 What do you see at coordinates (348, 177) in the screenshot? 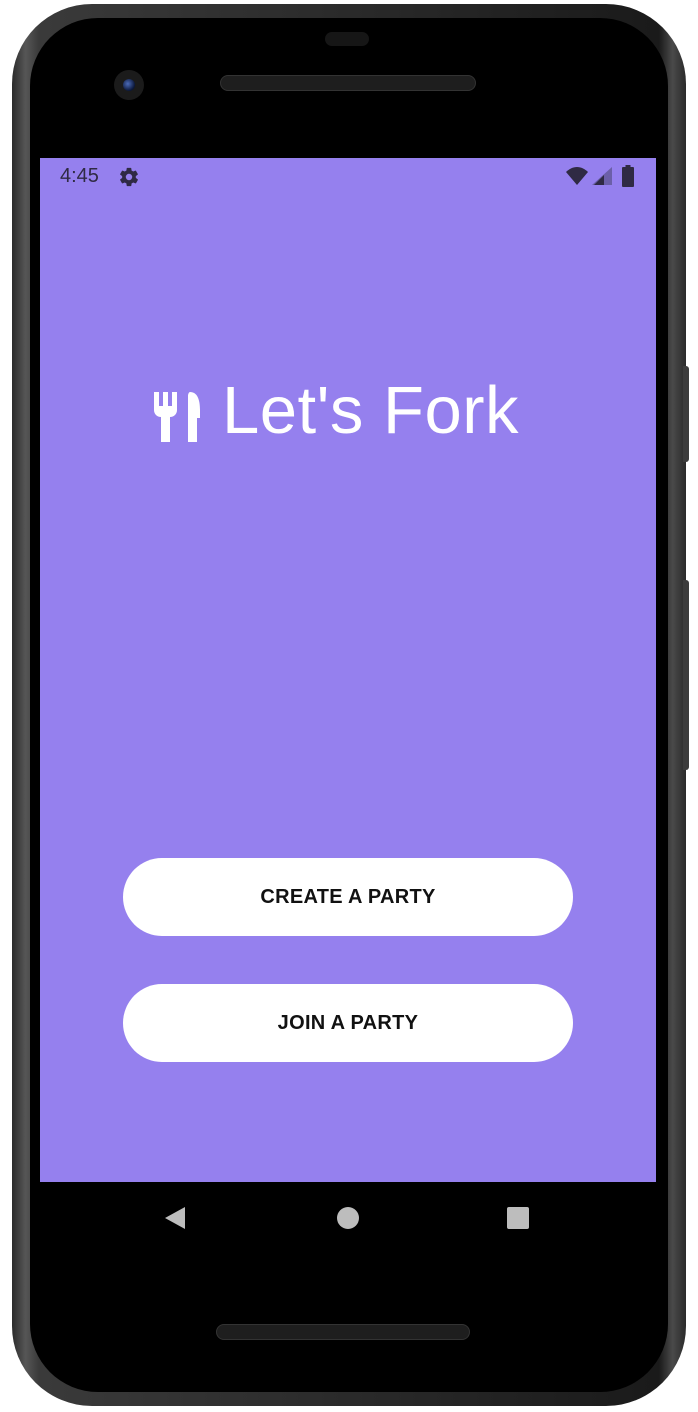
I see `status-bar: 4:45` at bounding box center [348, 177].